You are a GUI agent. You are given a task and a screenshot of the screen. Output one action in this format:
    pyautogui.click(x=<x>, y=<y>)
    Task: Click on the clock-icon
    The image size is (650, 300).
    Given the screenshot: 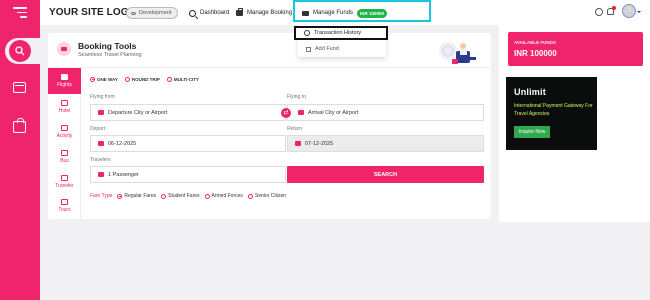 What is the action you would take?
    pyautogui.click(x=307, y=33)
    